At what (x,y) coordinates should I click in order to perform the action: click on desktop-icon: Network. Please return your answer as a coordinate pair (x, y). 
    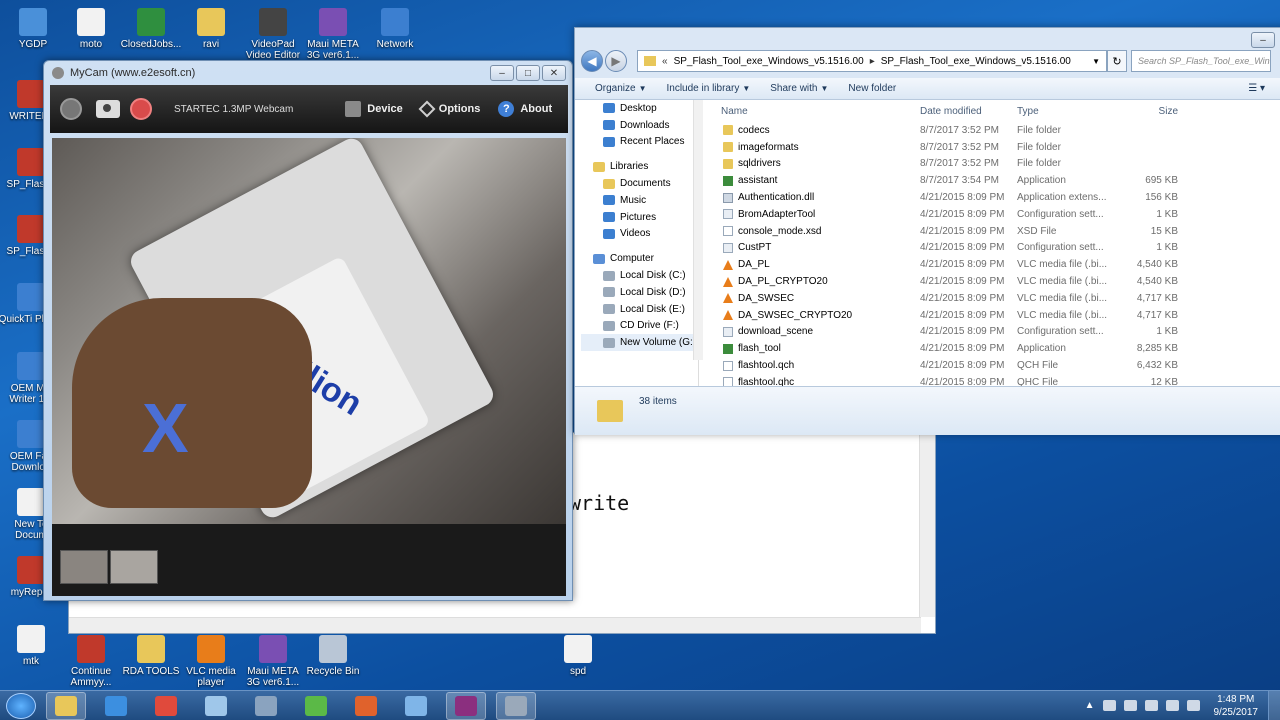
    Looking at the image, I should click on (395, 29).